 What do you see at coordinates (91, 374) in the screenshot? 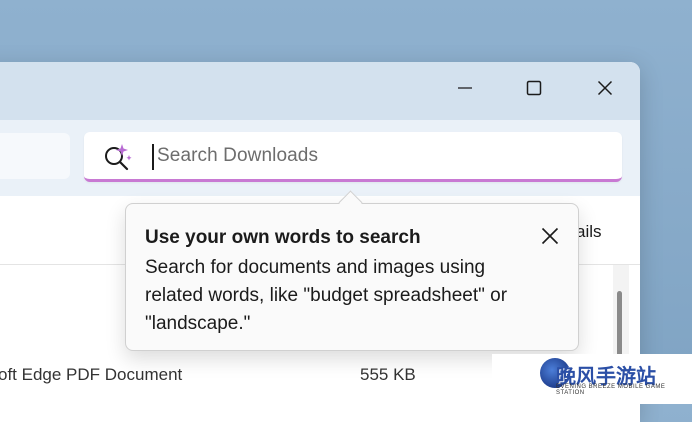
I see `file-type: oft Edge PDF Document` at bounding box center [91, 374].